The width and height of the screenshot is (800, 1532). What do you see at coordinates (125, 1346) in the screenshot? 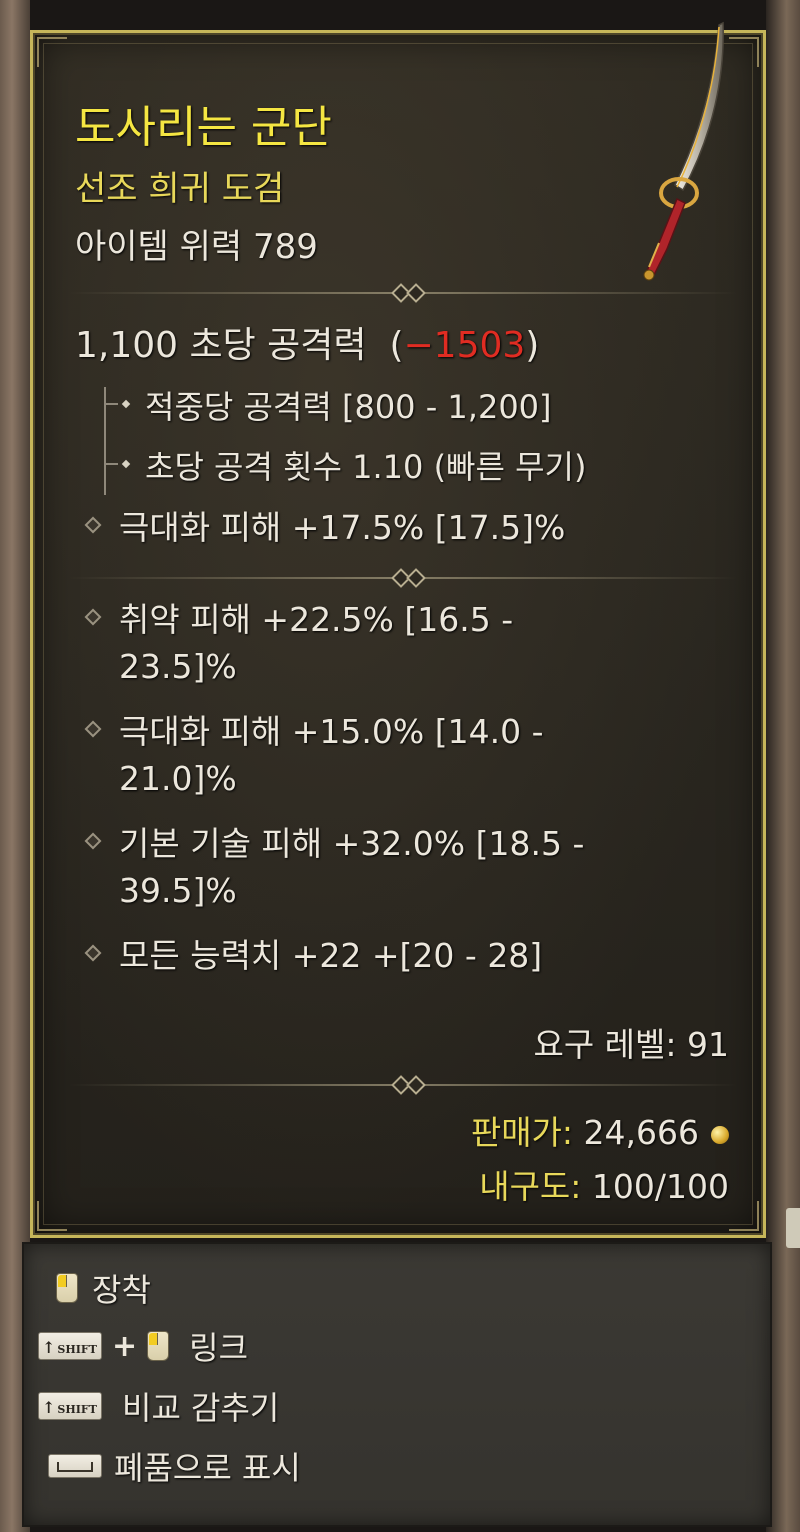
I see `plus-sign: +` at bounding box center [125, 1346].